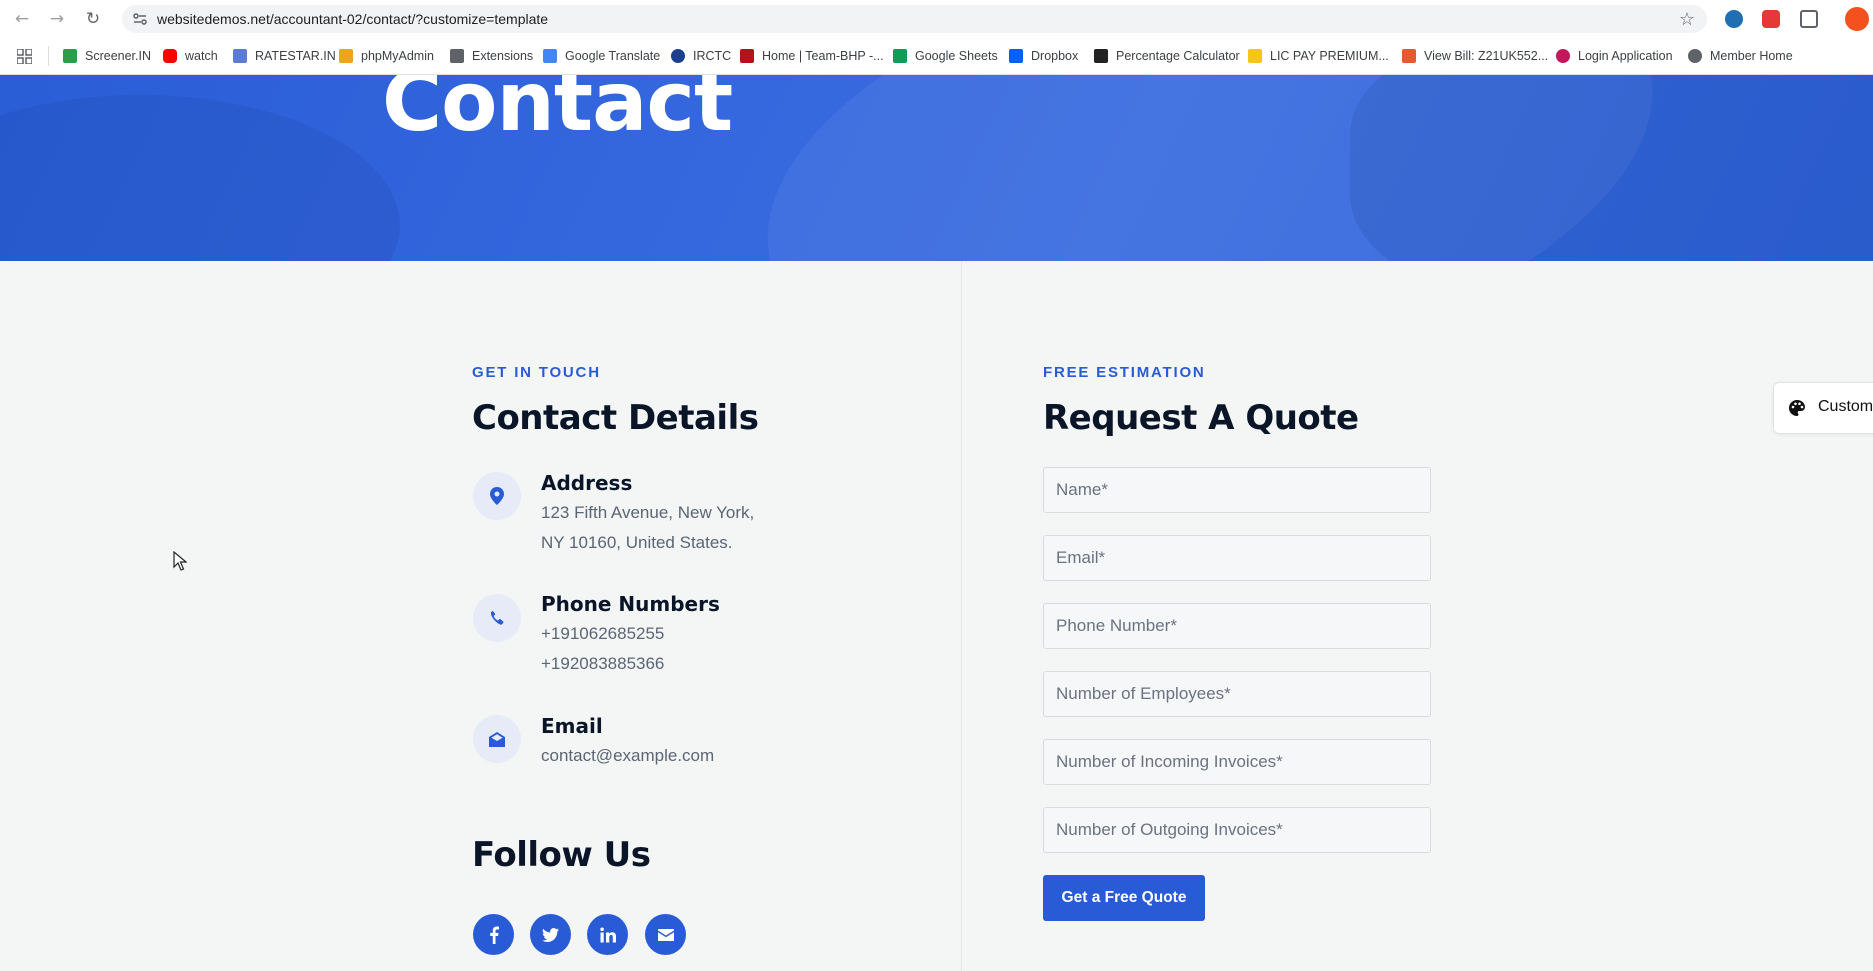  What do you see at coordinates (1740, 56) in the screenshot?
I see `bookmark-member-home: Member Home` at bounding box center [1740, 56].